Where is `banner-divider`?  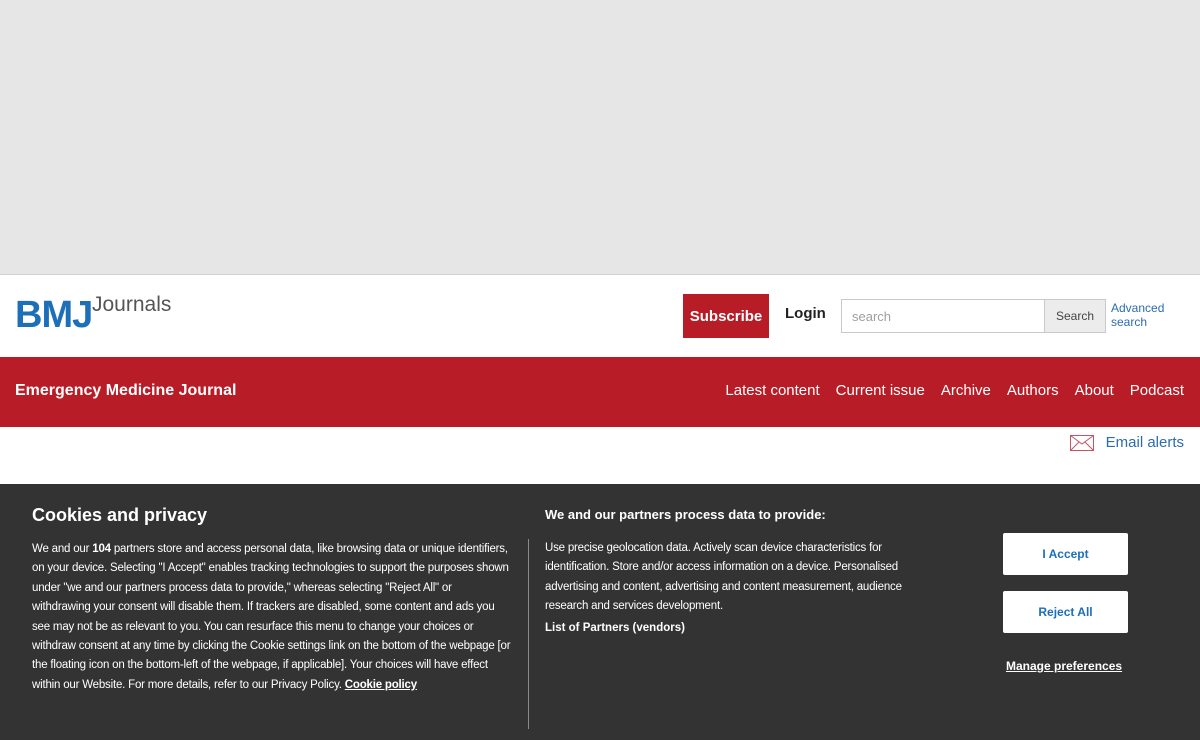
banner-divider is located at coordinates (528, 634).